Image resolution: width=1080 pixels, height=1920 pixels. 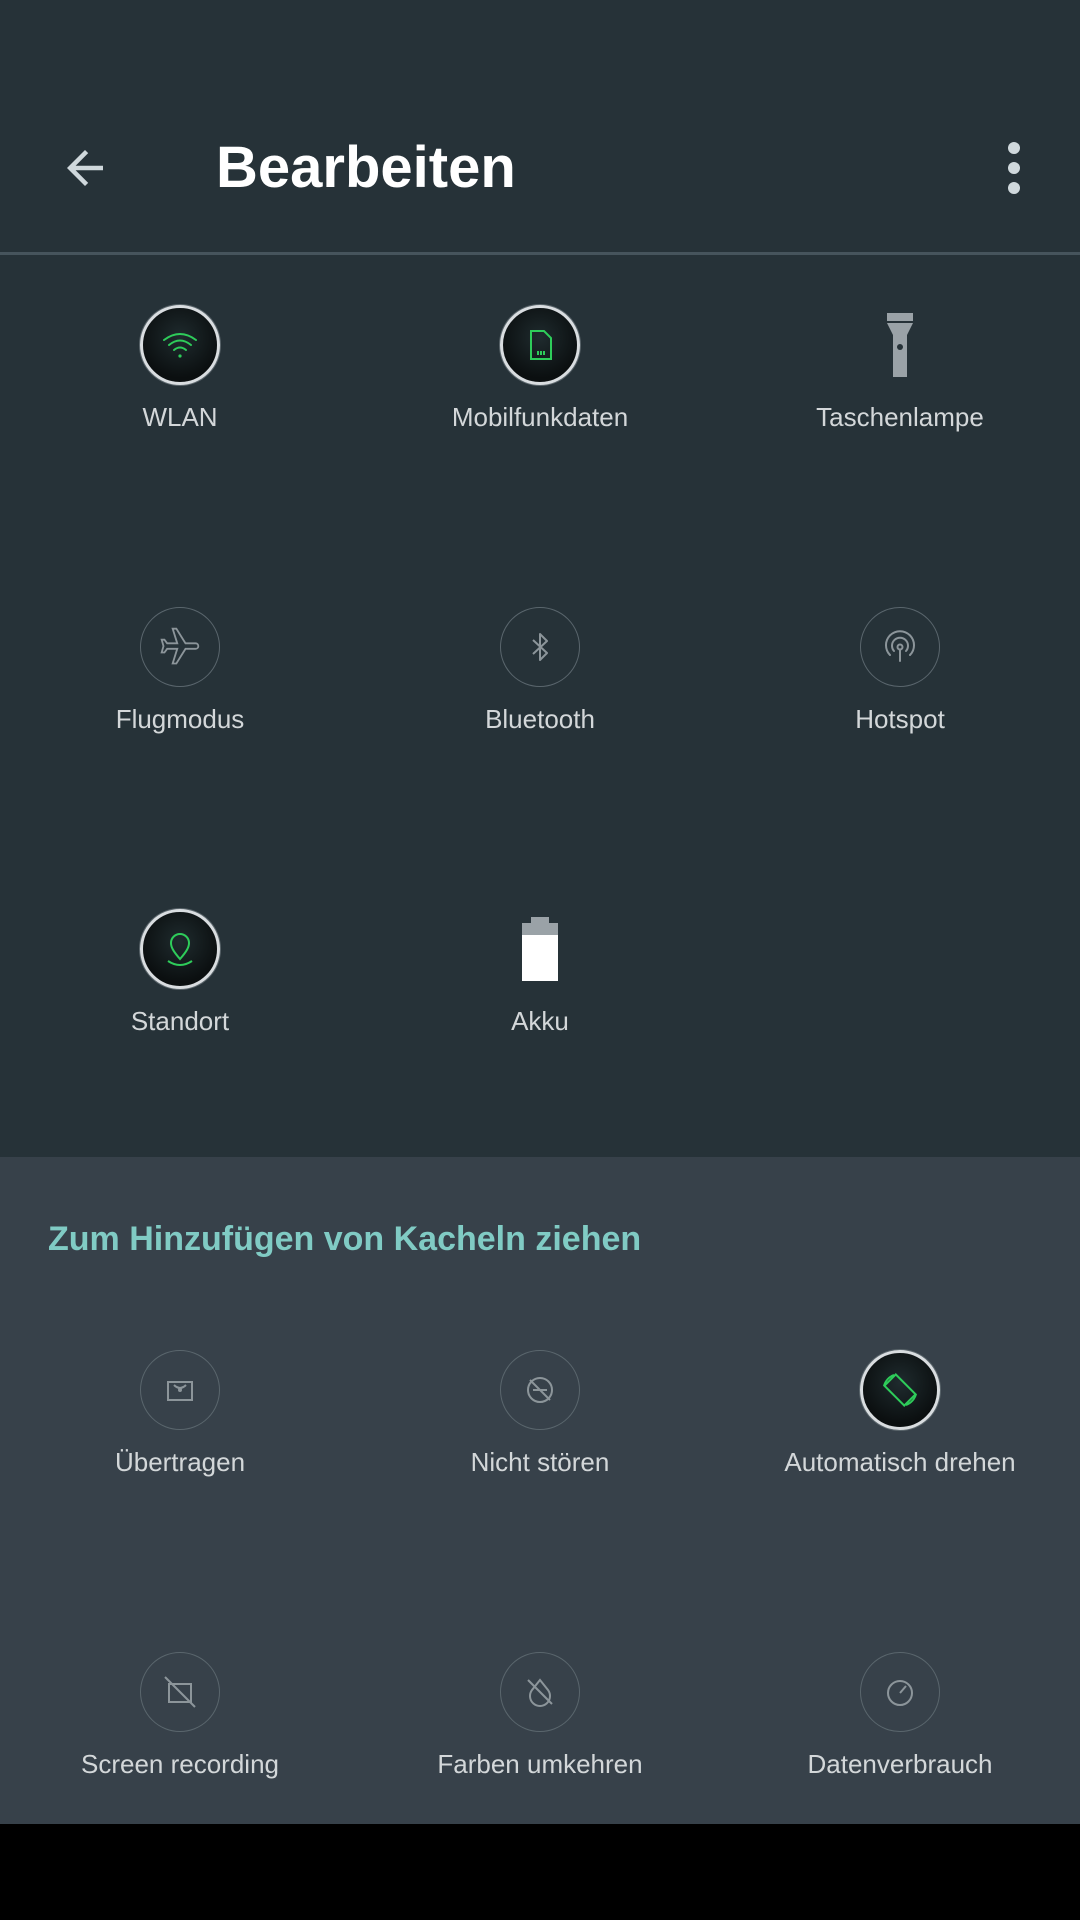 I want to click on tile-invert-colors: Farben umkehren, so click(x=540, y=1713).